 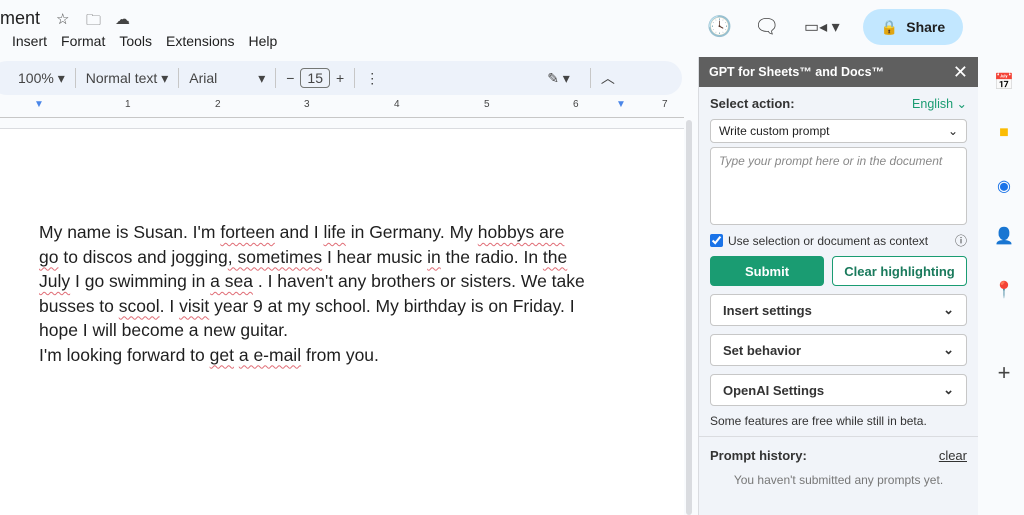 I want to click on more-options-icon: ⋮, so click(x=372, y=78).